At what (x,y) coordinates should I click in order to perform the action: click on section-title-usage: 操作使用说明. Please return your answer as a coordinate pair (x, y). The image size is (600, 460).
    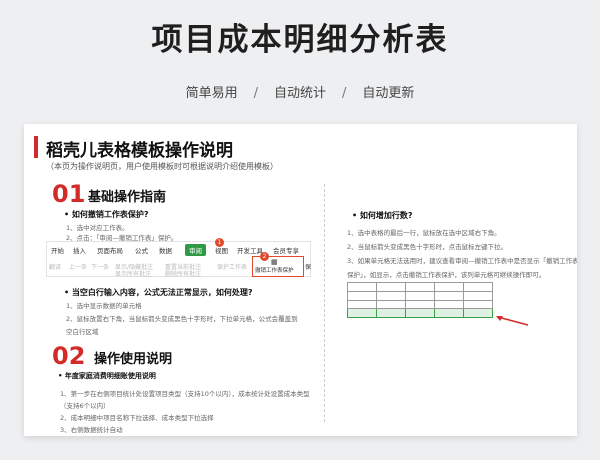
    Looking at the image, I should click on (133, 359).